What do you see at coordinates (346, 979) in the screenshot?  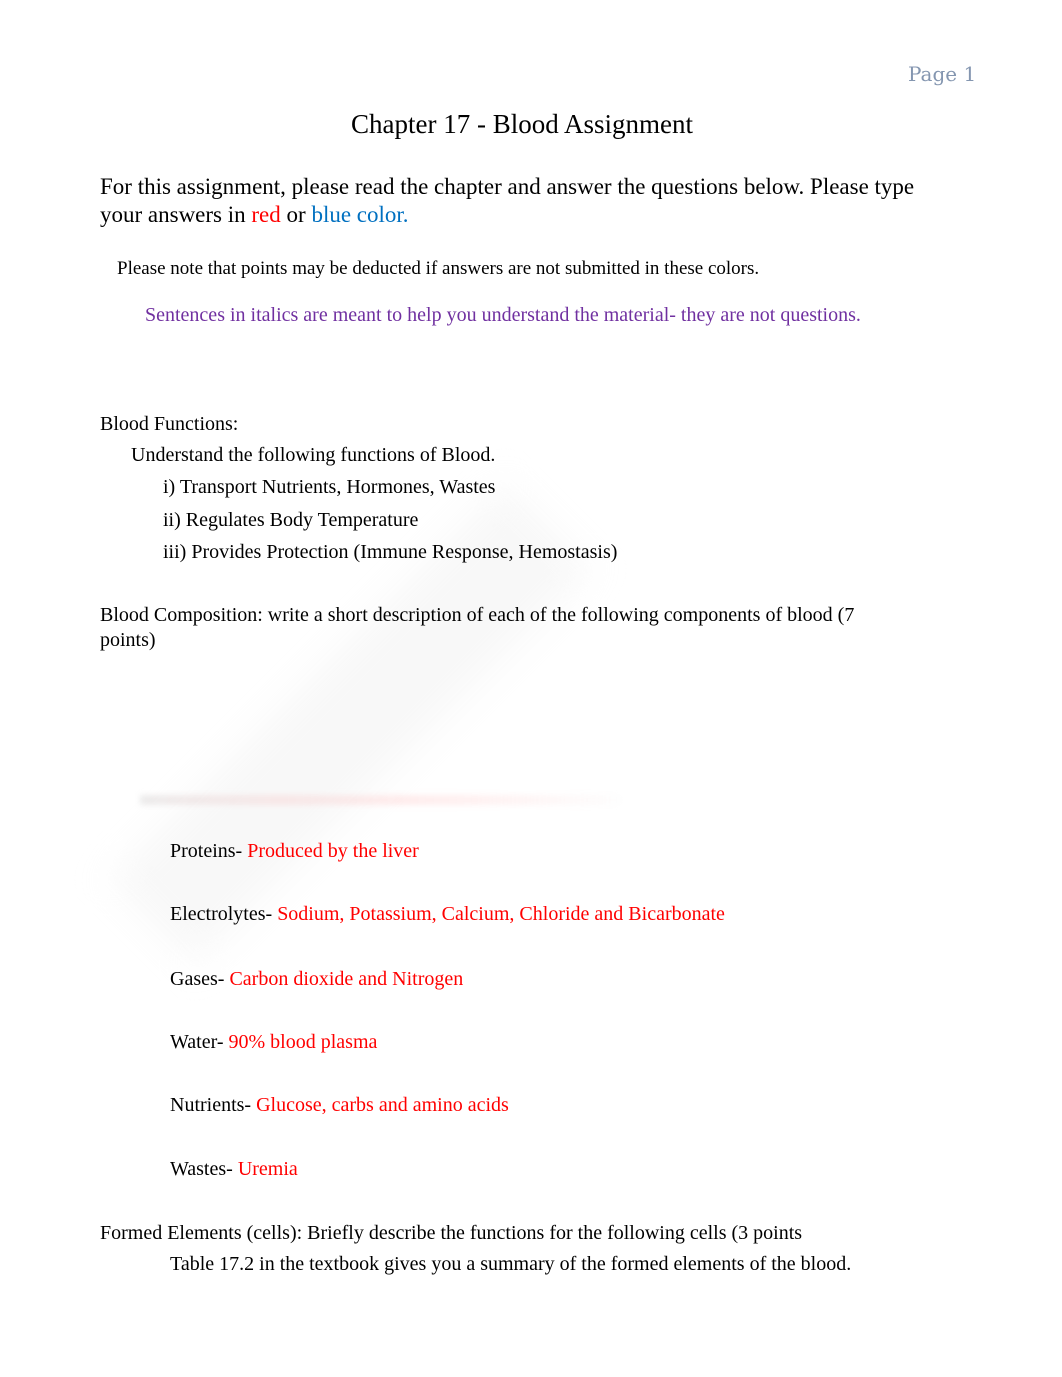 I see `component-answer: Carbon dioxide and Nitrogen` at bounding box center [346, 979].